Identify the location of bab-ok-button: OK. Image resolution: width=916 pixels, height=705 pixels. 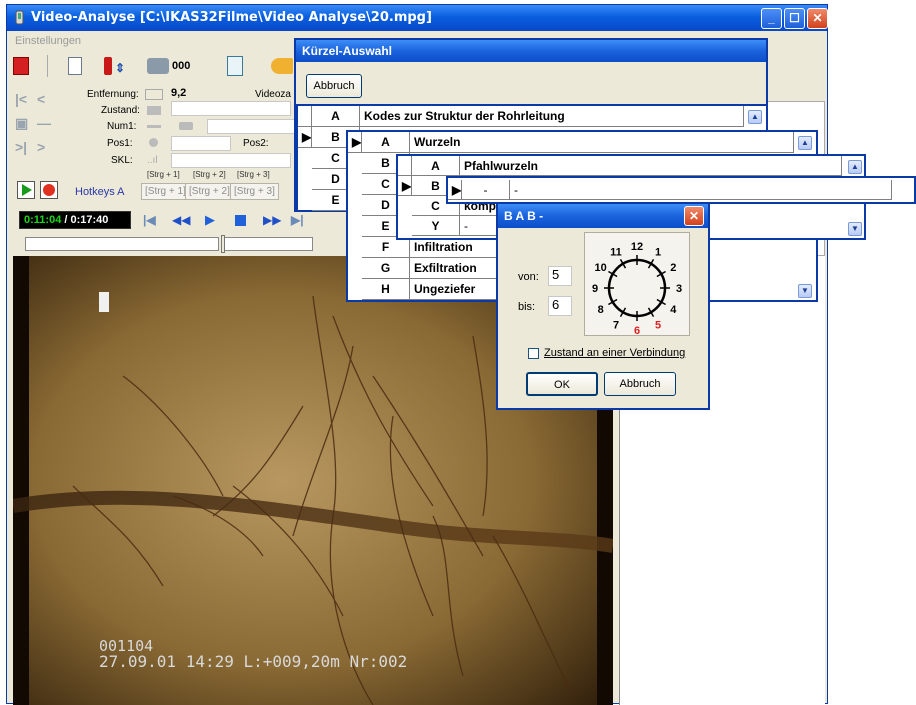
(562, 384).